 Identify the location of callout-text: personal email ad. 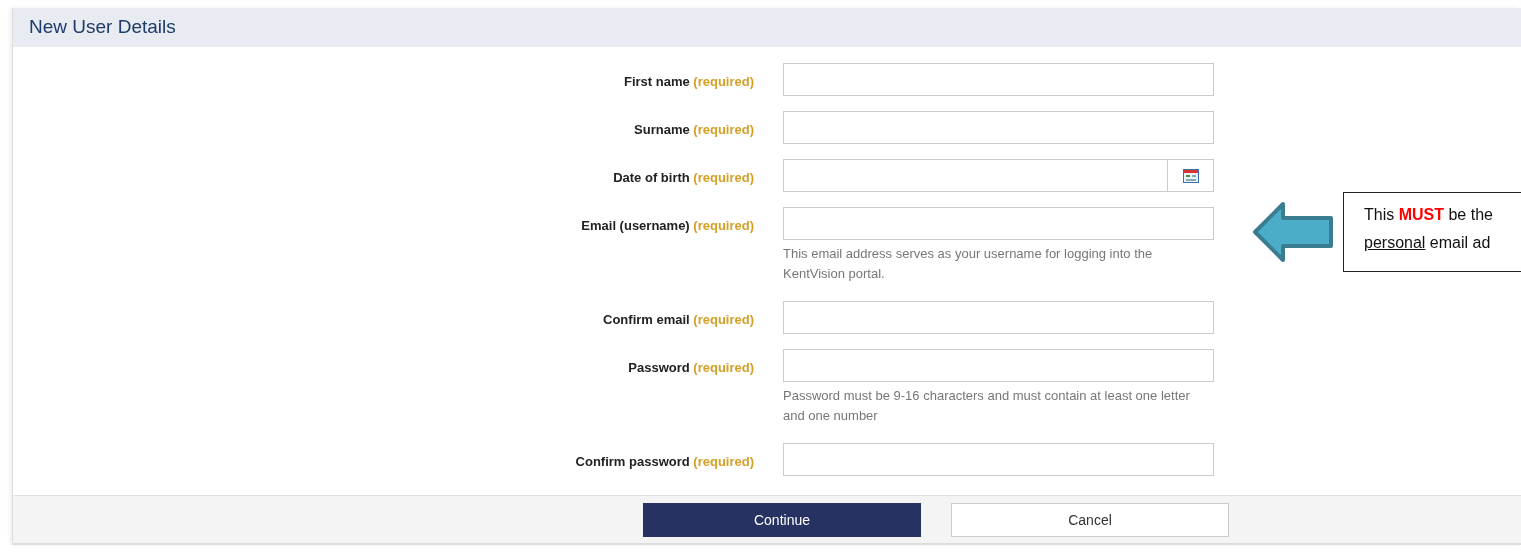
(1428, 243).